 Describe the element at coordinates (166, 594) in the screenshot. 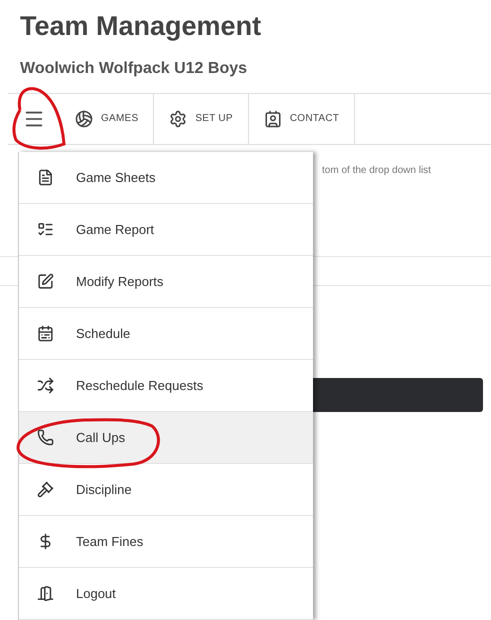

I see `menu-item: Logout` at that location.